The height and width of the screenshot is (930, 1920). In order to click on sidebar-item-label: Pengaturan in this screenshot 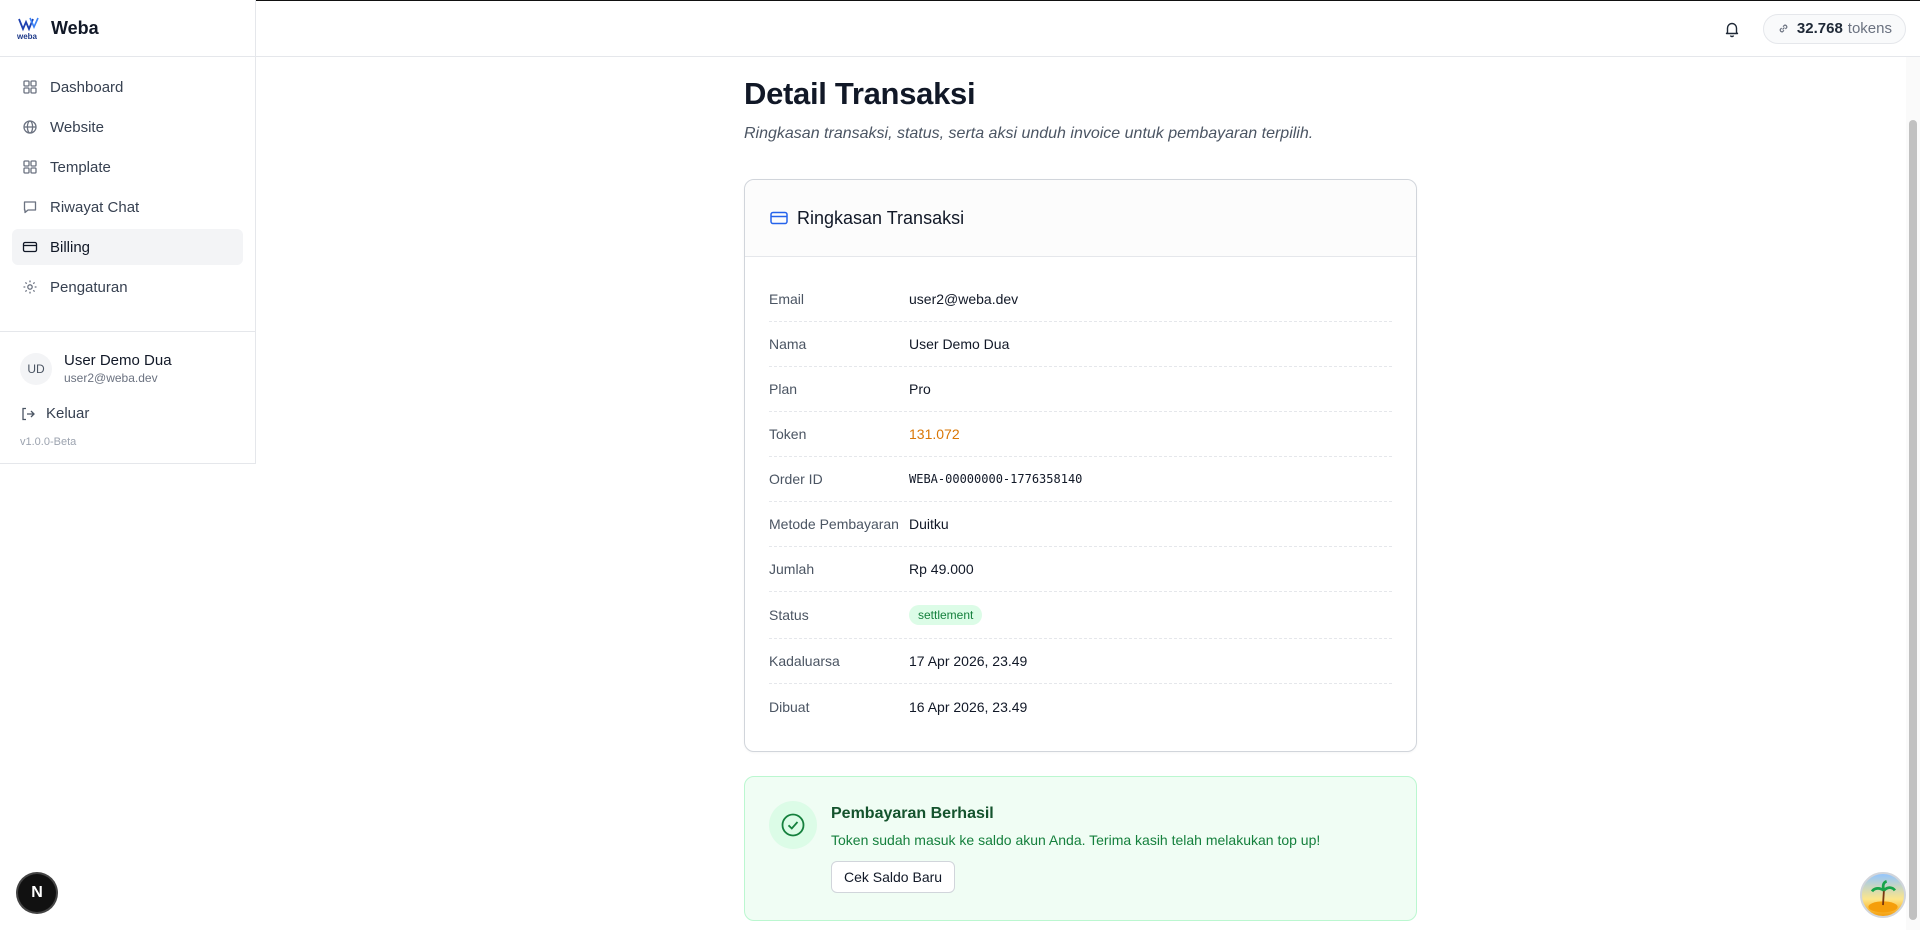, I will do `click(89, 287)`.